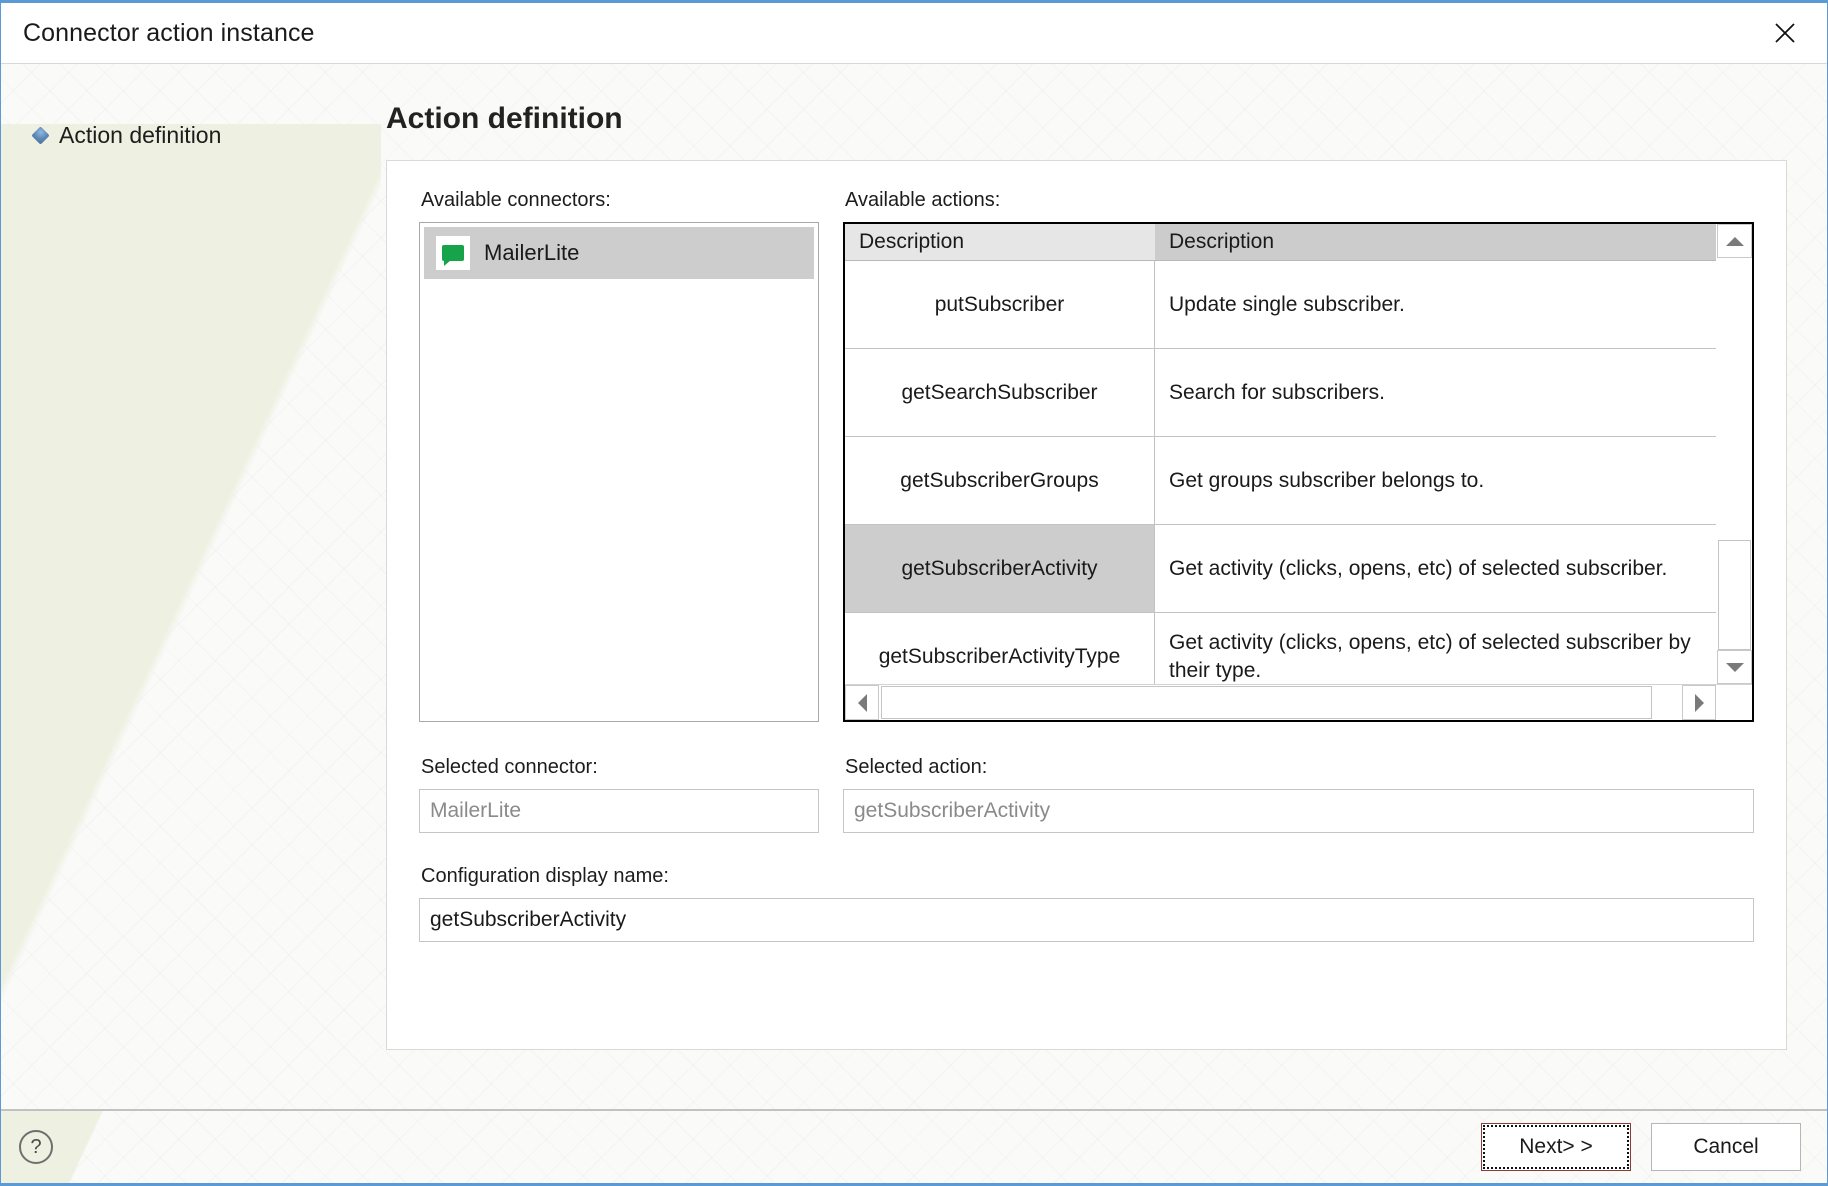 This screenshot has height=1186, width=1828. I want to click on scroll-down-icon, so click(1734, 667).